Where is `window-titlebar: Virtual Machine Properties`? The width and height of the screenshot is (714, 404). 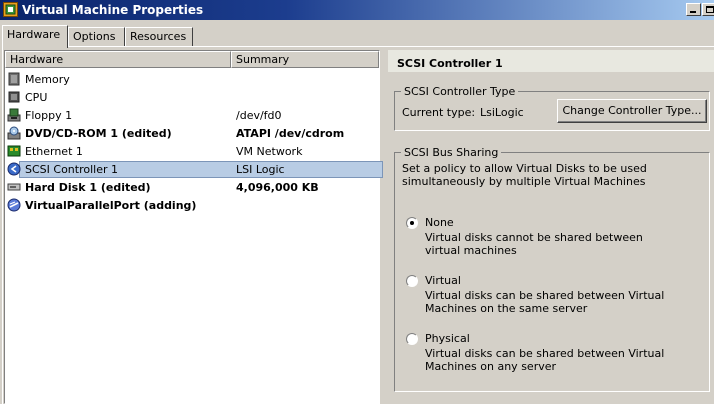
window-titlebar: Virtual Machine Properties is located at coordinates (357, 10).